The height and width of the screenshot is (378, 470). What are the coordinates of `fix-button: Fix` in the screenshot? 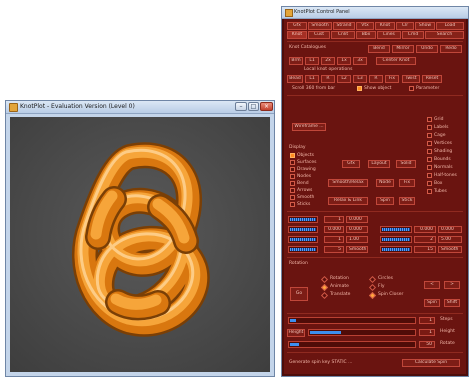 It's located at (392, 79).